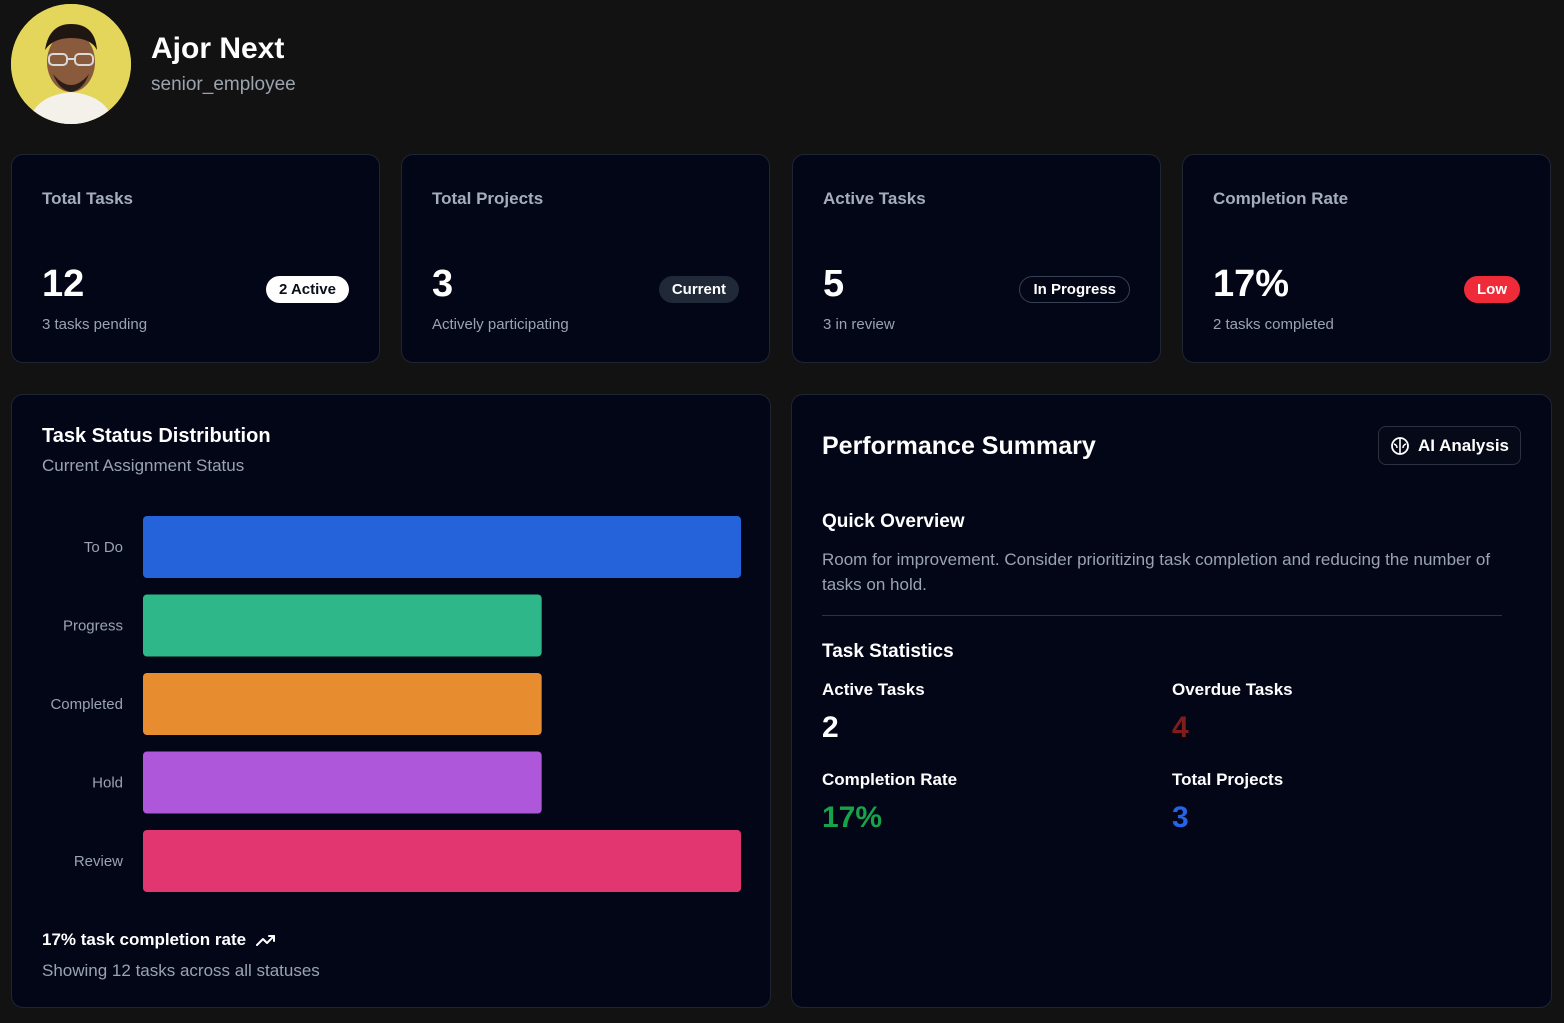 This screenshot has height=1023, width=1564. Describe the element at coordinates (1492, 289) in the screenshot. I see `status-badge: Low` at that location.